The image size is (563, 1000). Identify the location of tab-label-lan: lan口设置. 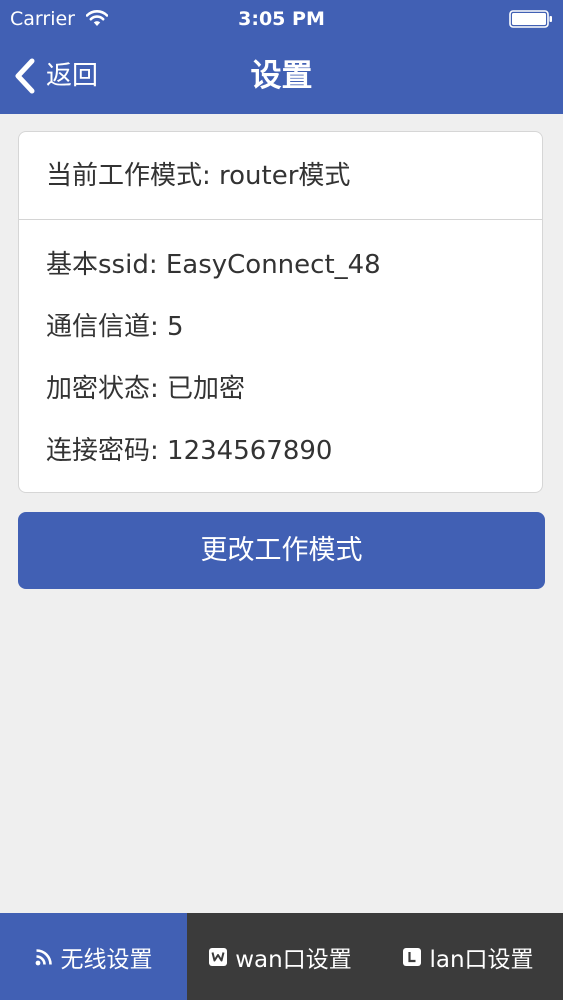
(481, 959).